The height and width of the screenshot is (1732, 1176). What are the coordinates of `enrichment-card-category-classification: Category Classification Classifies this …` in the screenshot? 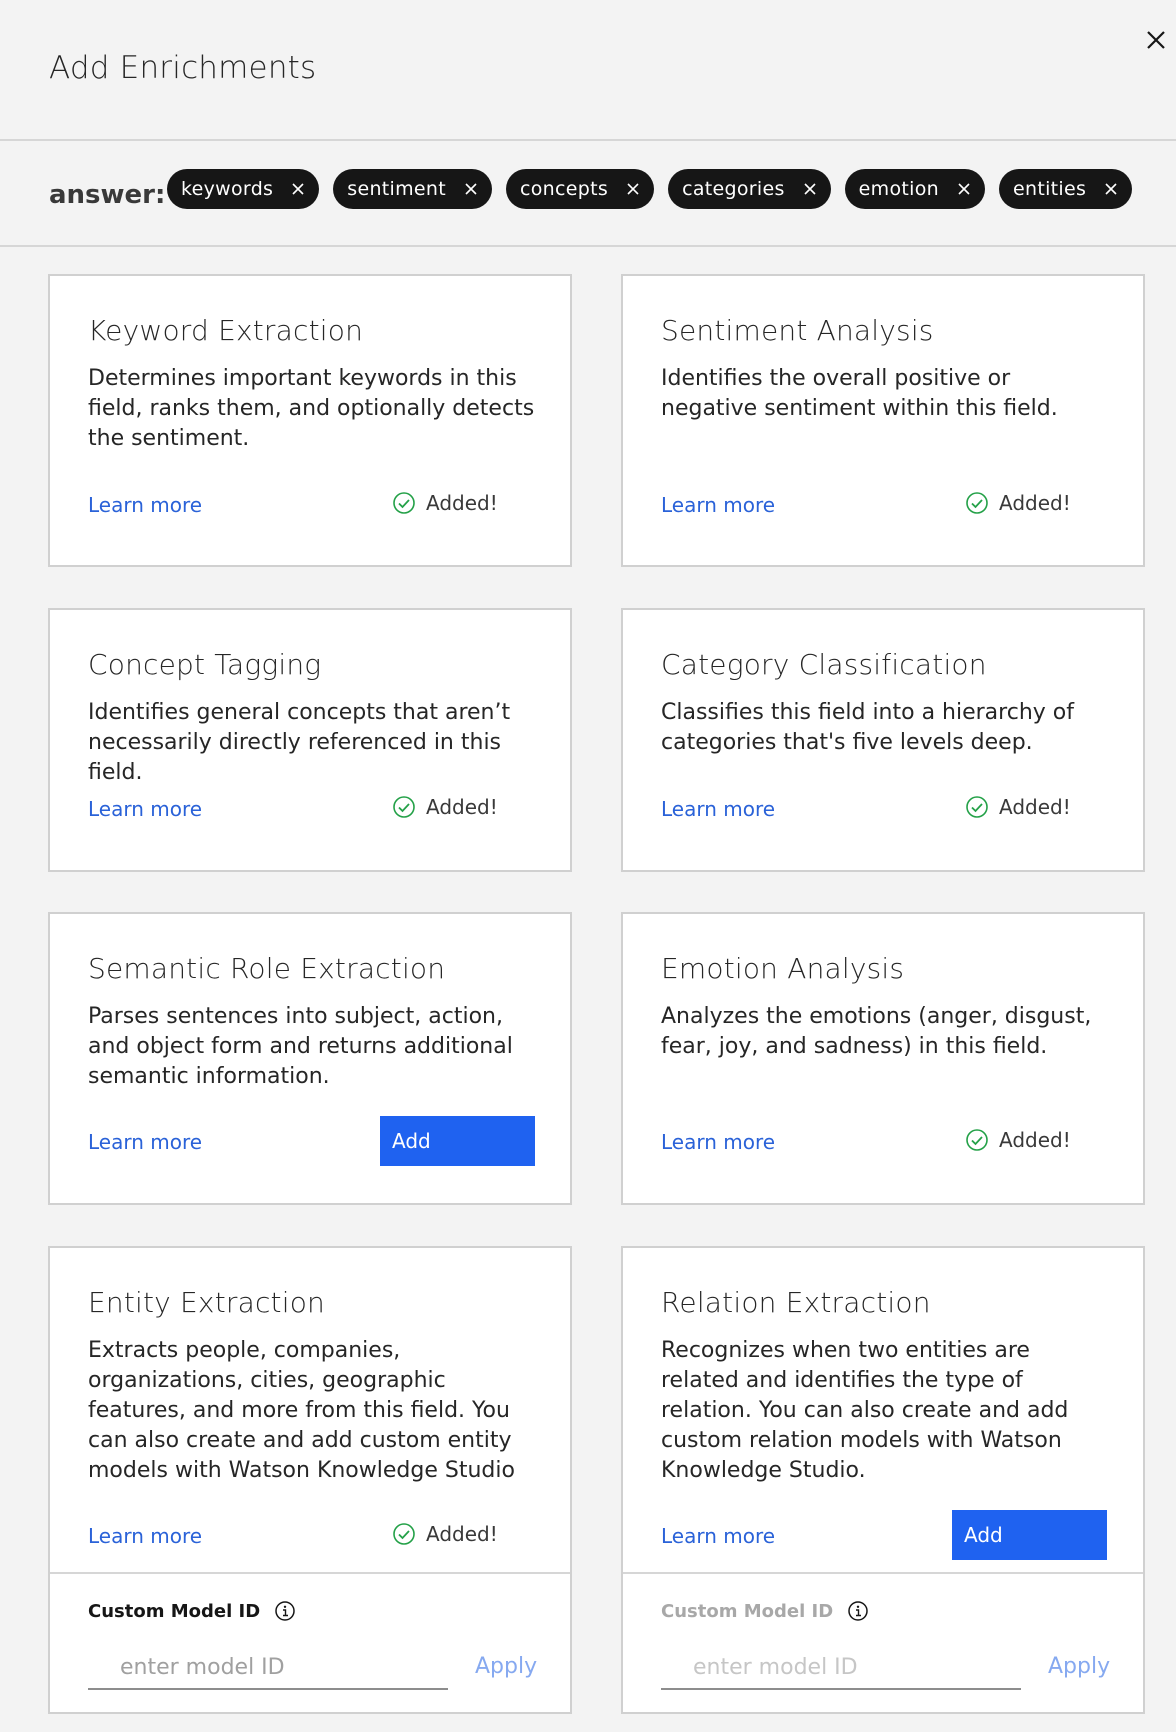 It's located at (883, 740).